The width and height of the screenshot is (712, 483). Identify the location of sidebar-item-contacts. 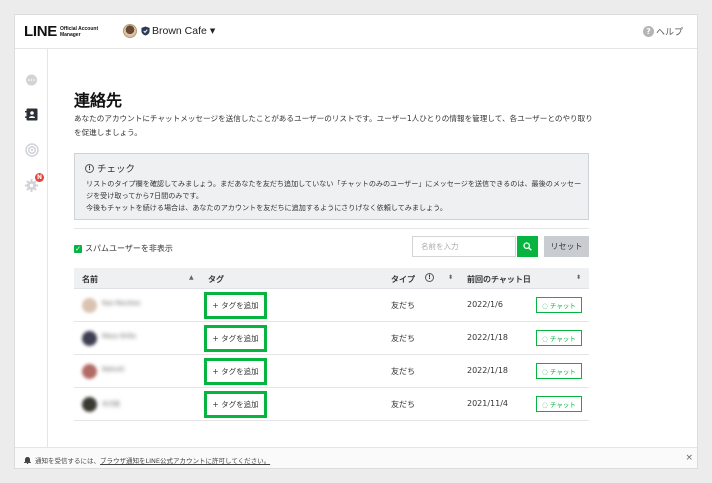
(31, 114).